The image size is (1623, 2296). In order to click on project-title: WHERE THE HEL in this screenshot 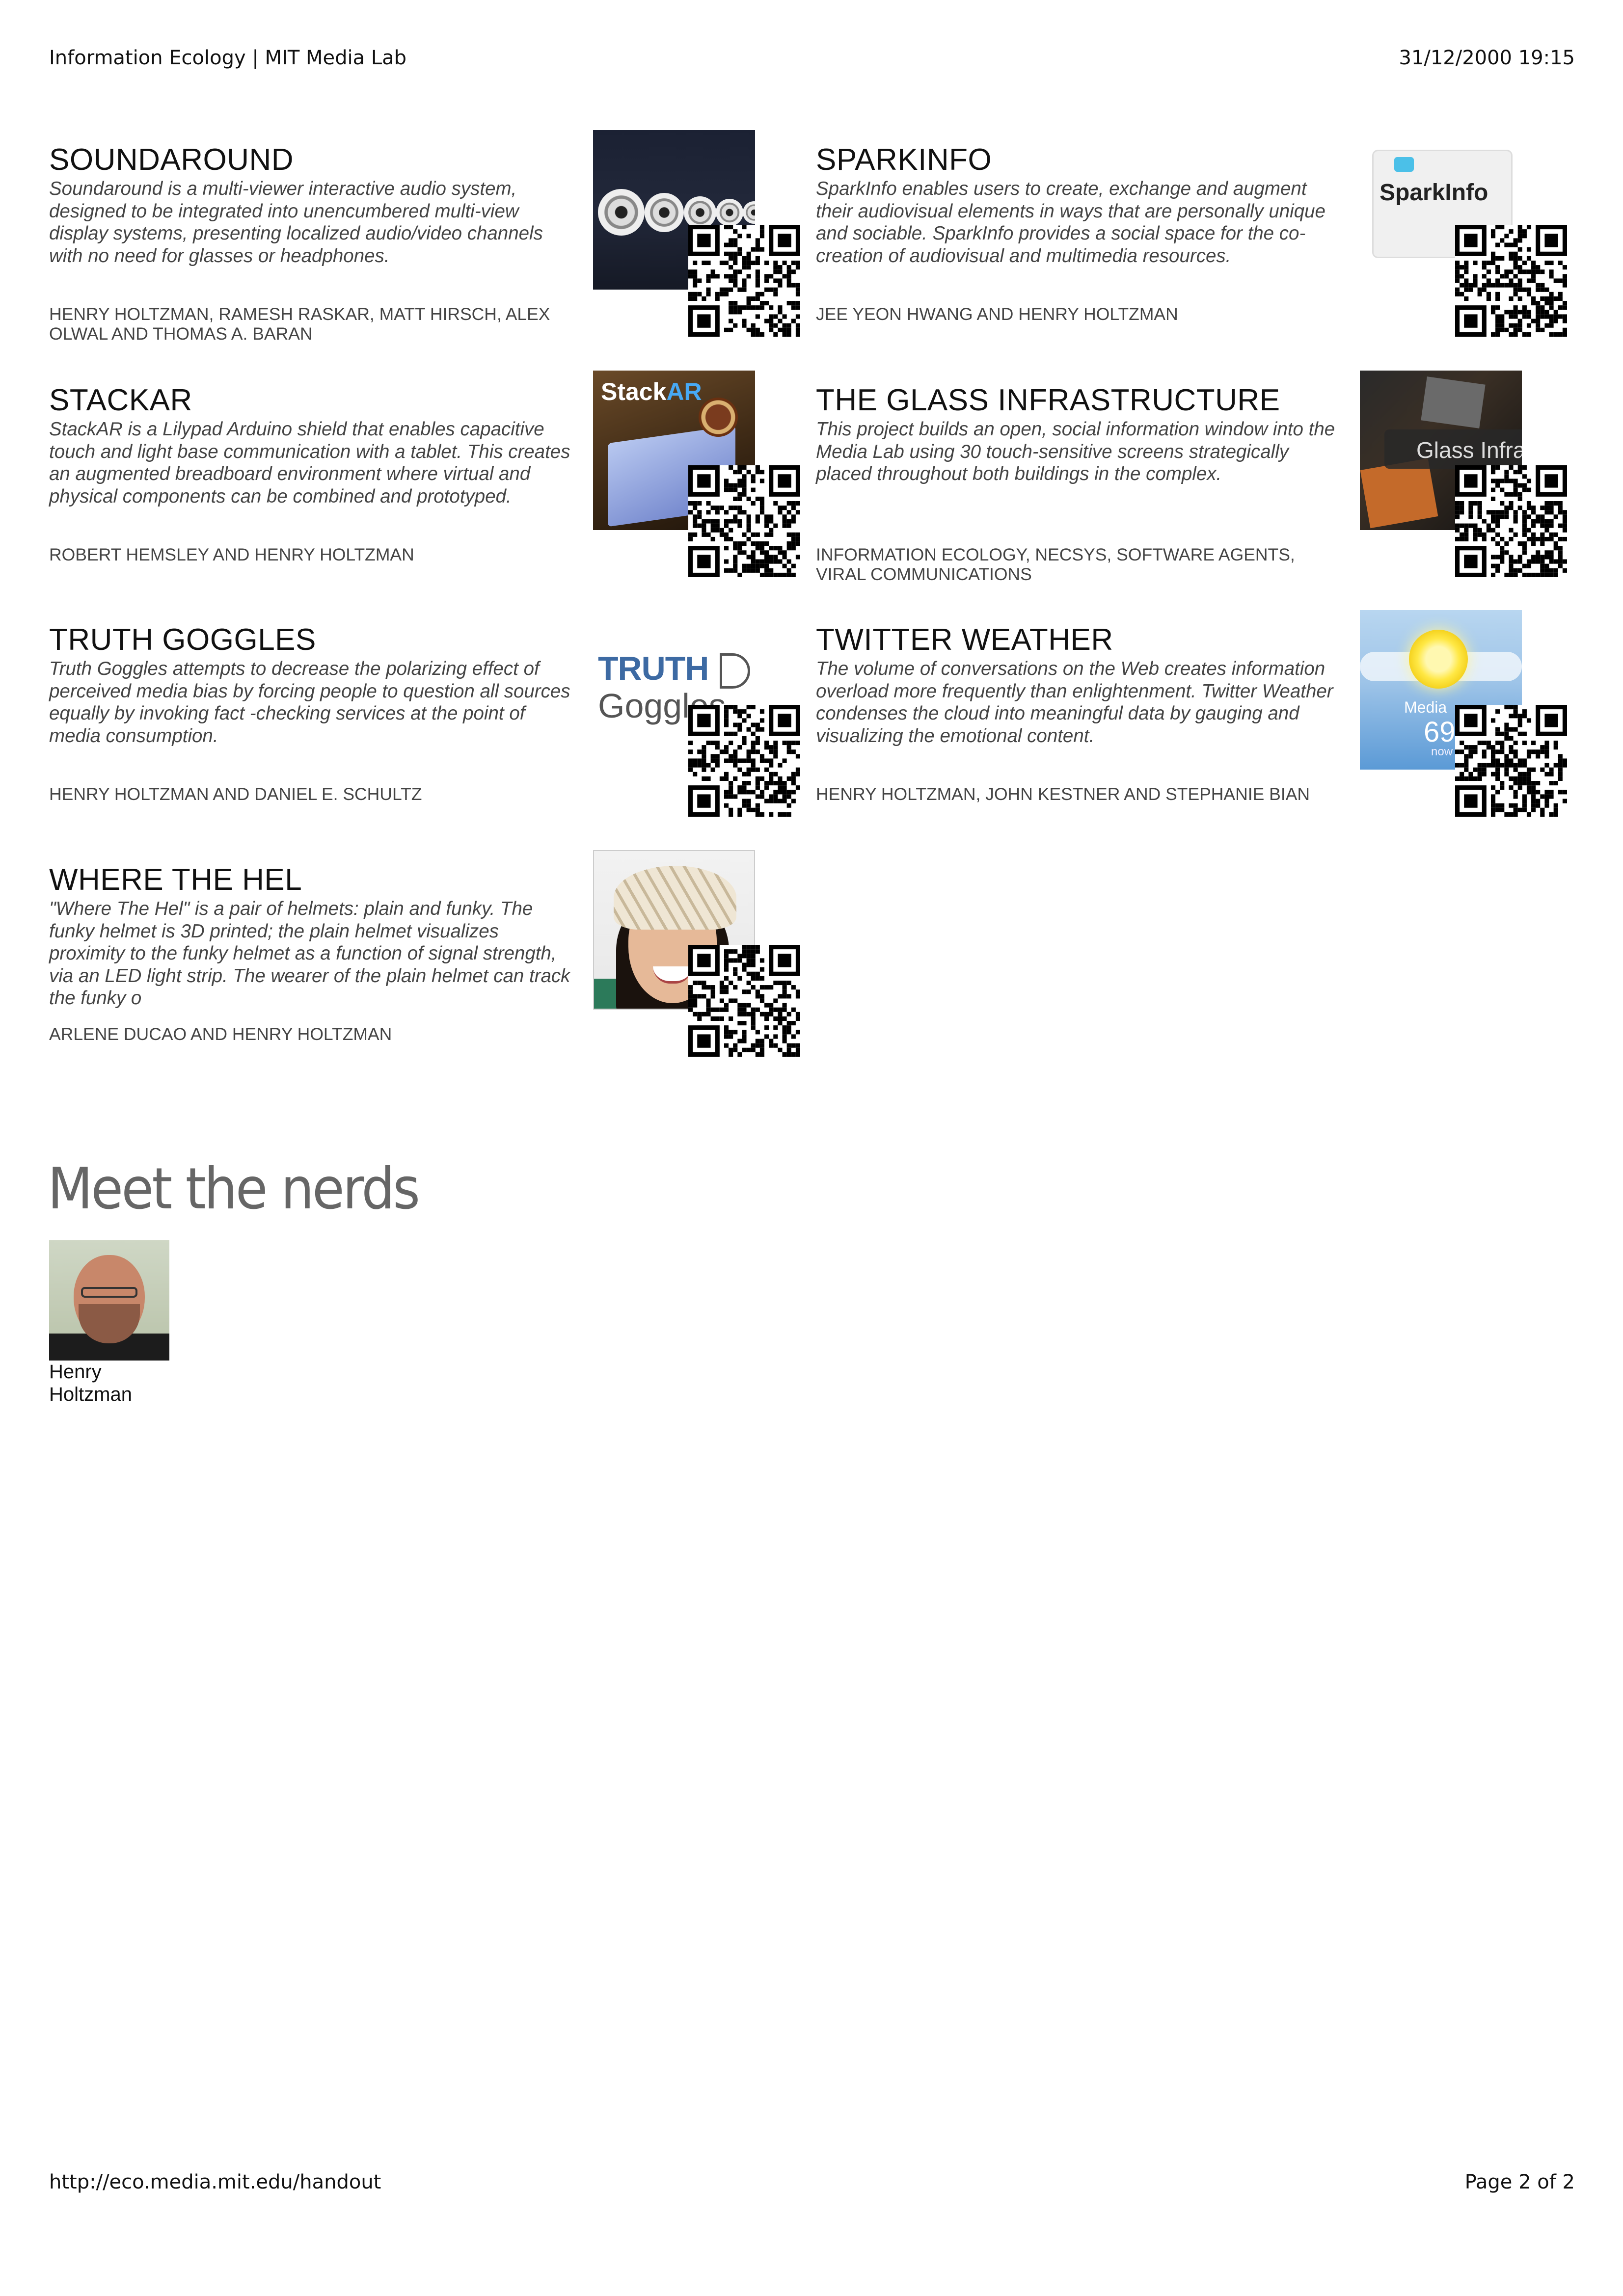, I will do `click(175, 879)`.